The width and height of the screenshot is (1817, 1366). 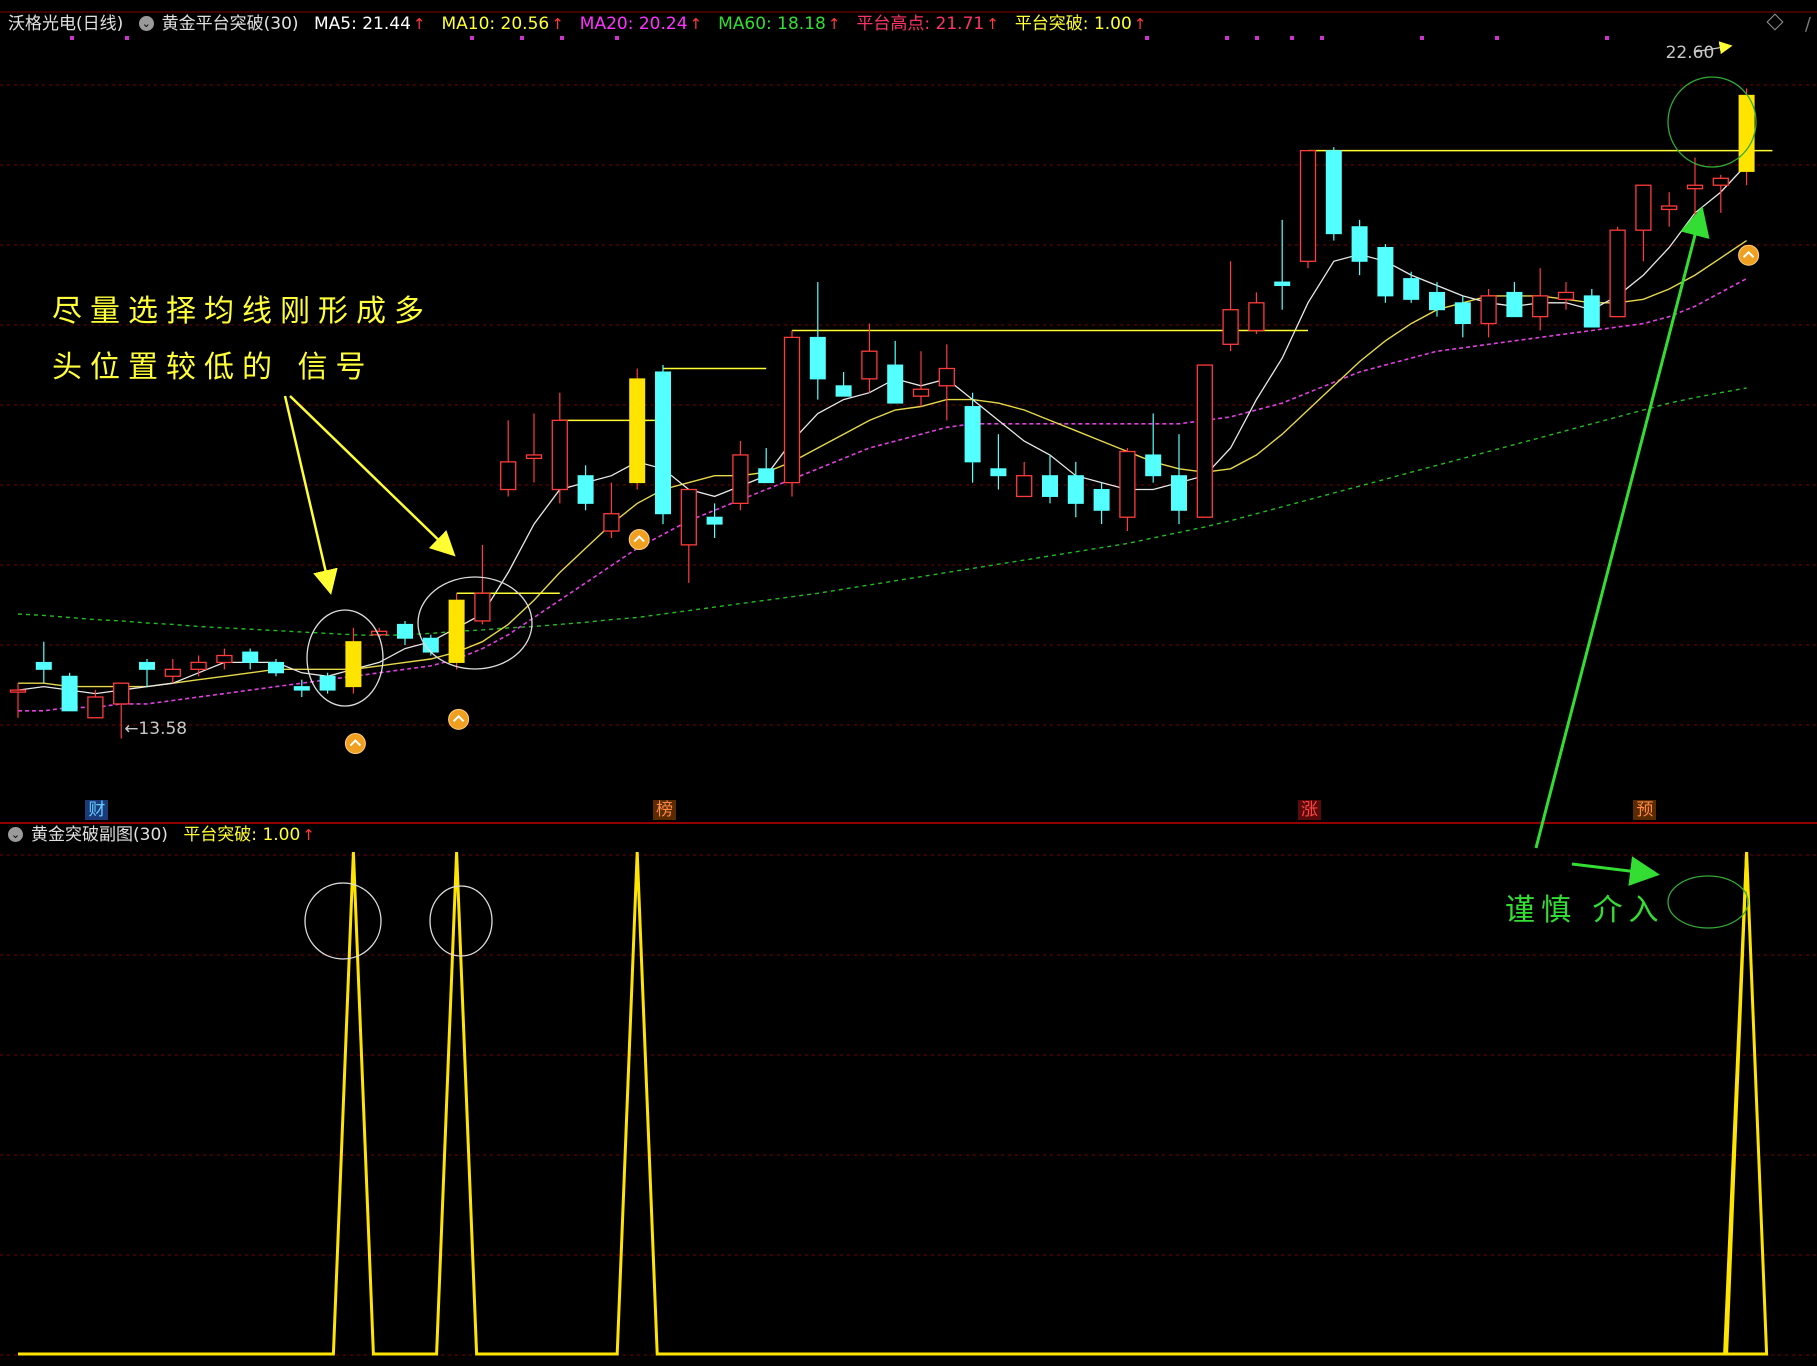 What do you see at coordinates (1808, 24) in the screenshot?
I see `draw-tool-icon: /` at bounding box center [1808, 24].